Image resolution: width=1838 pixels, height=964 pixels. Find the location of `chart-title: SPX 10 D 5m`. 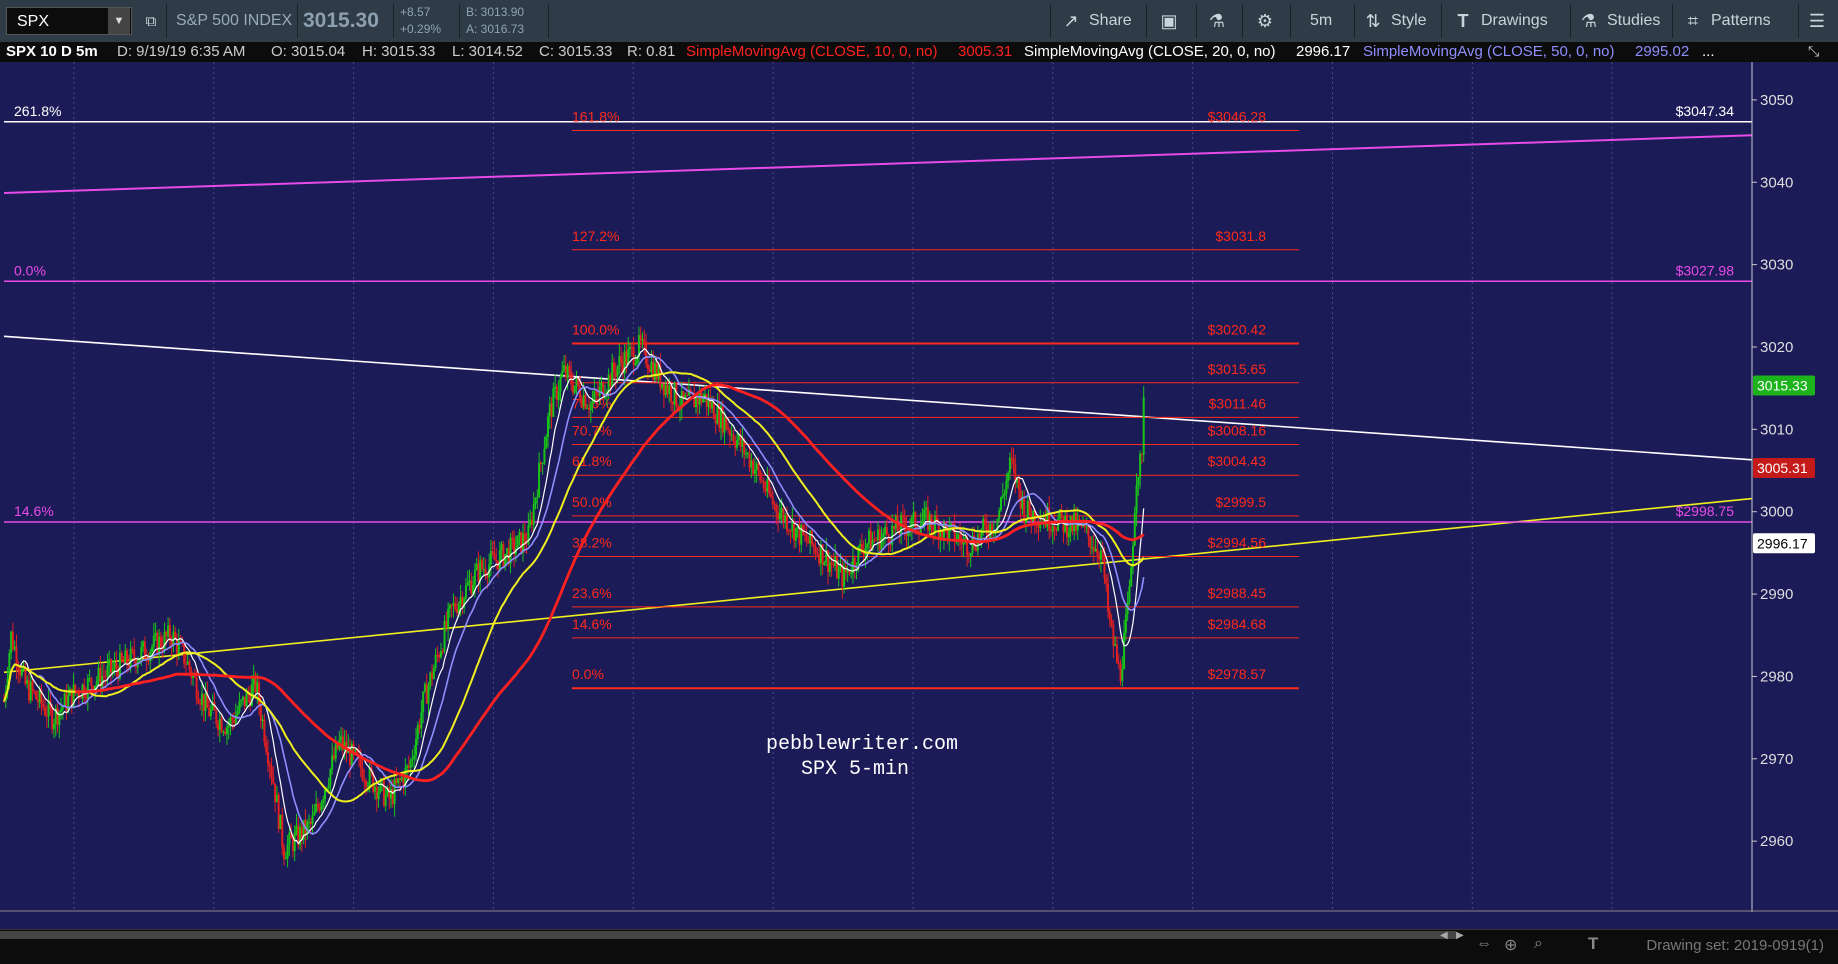

chart-title: SPX 10 D 5m is located at coordinates (52, 51).